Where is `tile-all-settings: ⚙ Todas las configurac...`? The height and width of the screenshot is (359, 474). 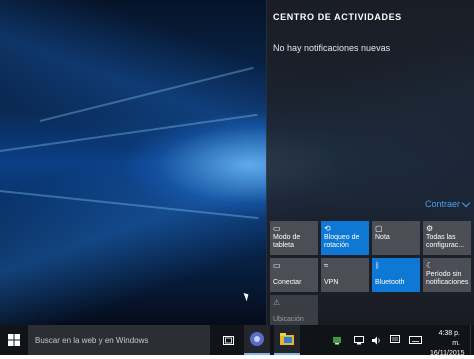 tile-all-settings: ⚙ Todas las configurac... is located at coordinates (447, 238).